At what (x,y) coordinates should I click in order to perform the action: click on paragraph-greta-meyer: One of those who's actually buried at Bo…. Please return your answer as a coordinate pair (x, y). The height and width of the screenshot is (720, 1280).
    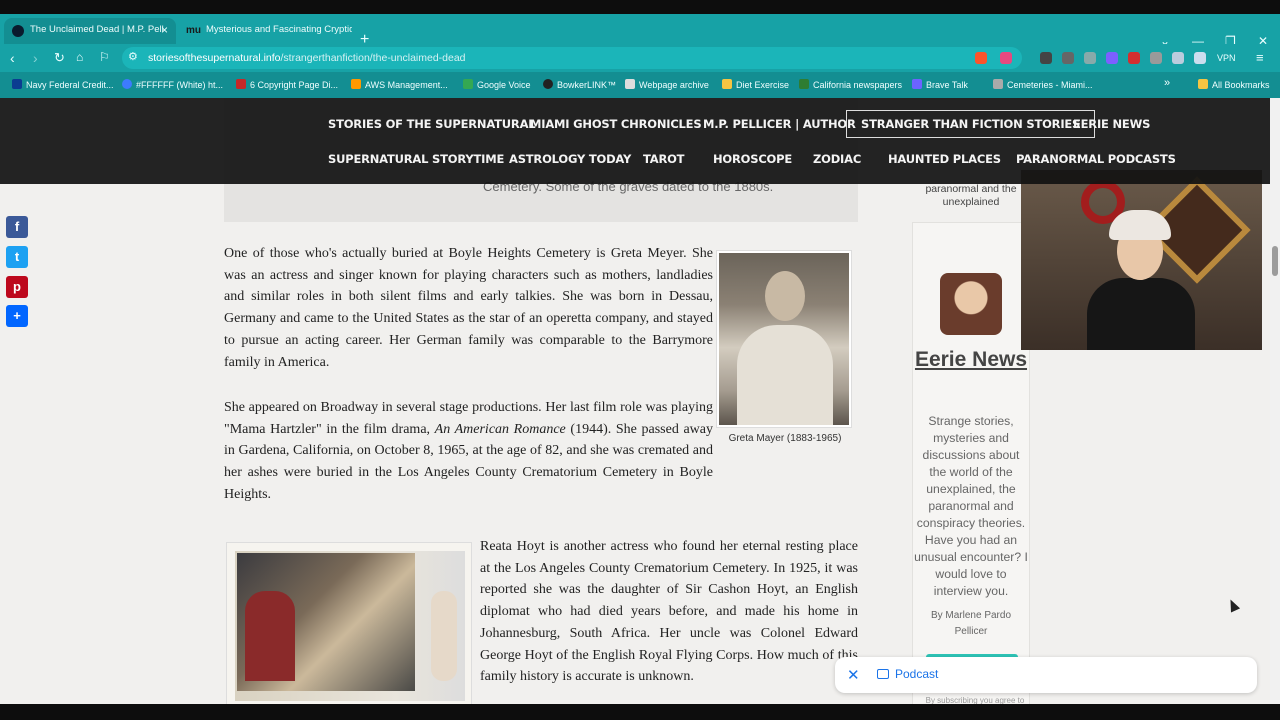
    Looking at the image, I should click on (468, 308).